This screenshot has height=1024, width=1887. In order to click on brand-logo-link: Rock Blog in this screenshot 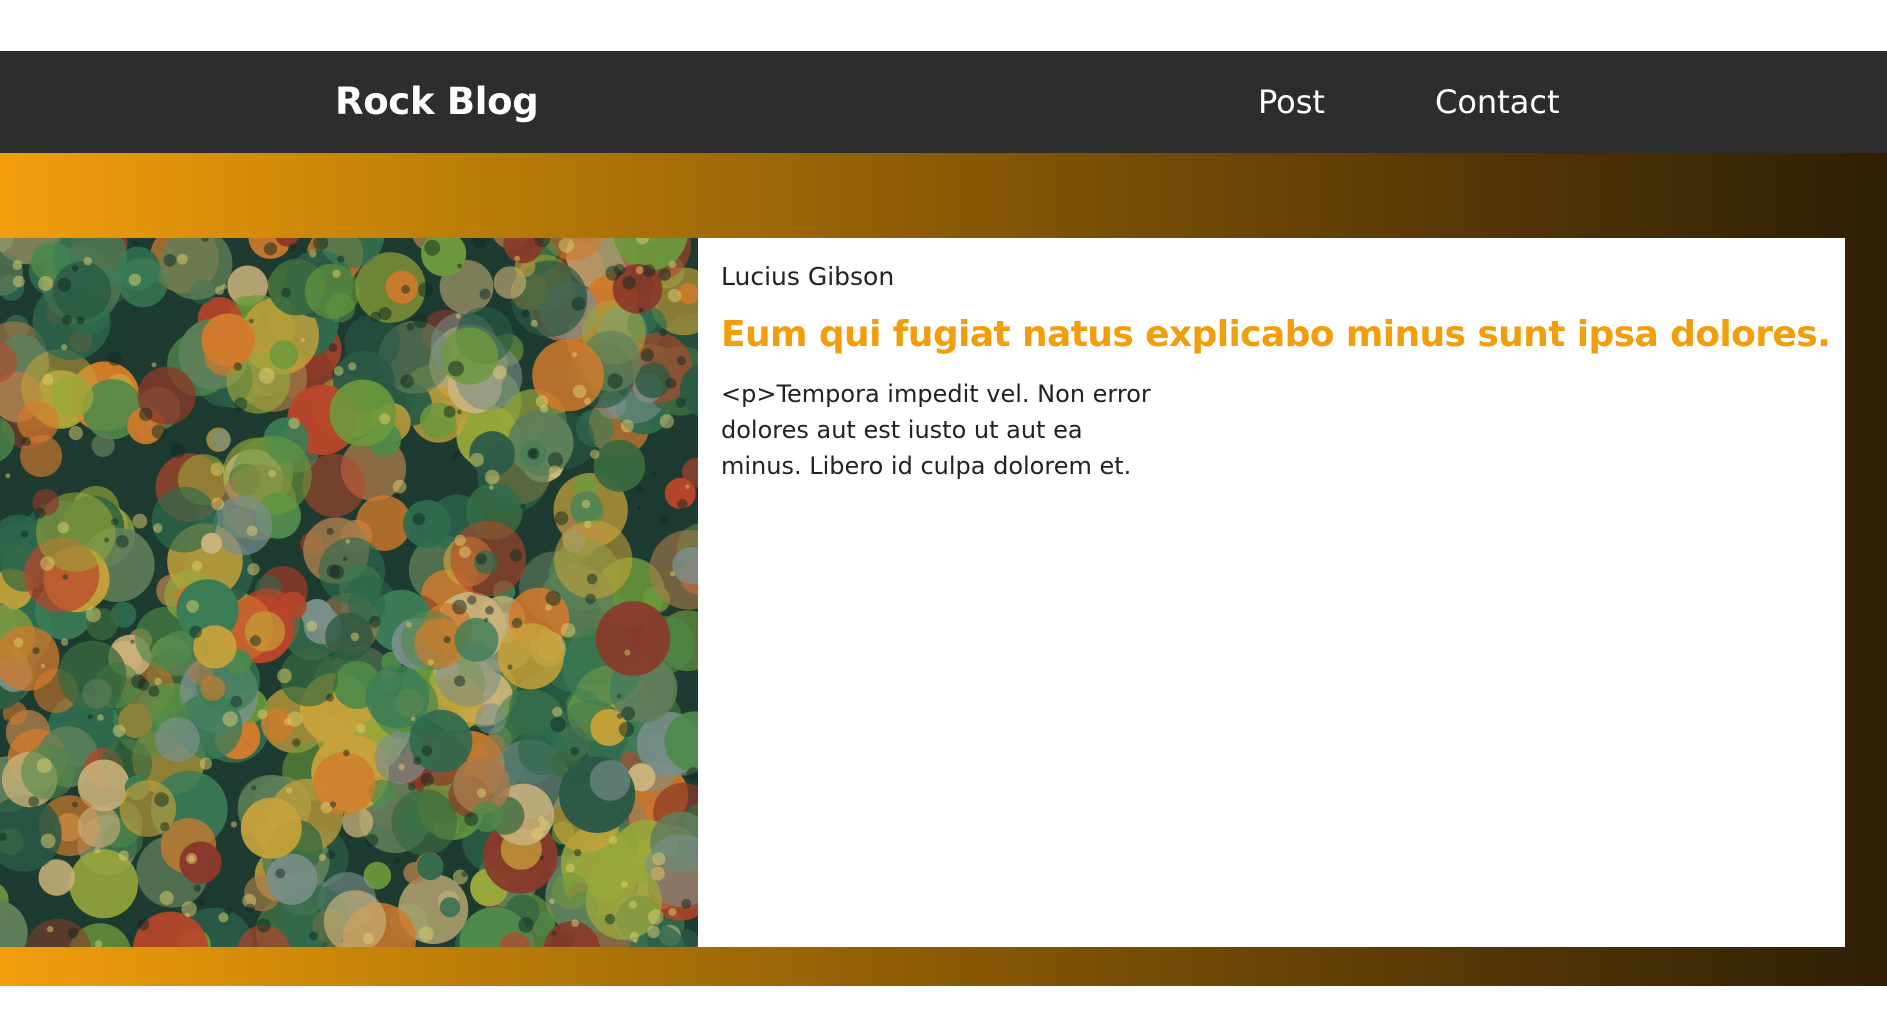, I will do `click(437, 102)`.